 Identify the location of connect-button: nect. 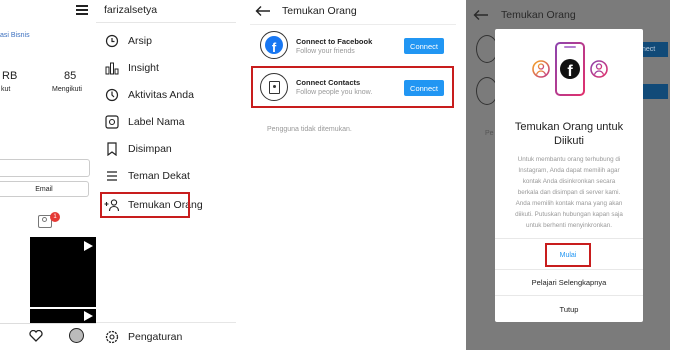
(655, 49).